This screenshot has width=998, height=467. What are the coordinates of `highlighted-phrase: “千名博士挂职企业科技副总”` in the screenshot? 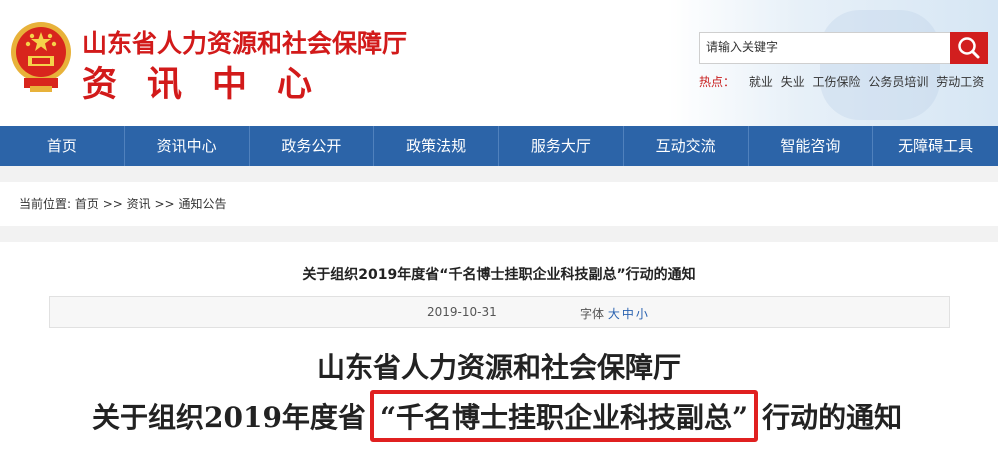 It's located at (564, 416).